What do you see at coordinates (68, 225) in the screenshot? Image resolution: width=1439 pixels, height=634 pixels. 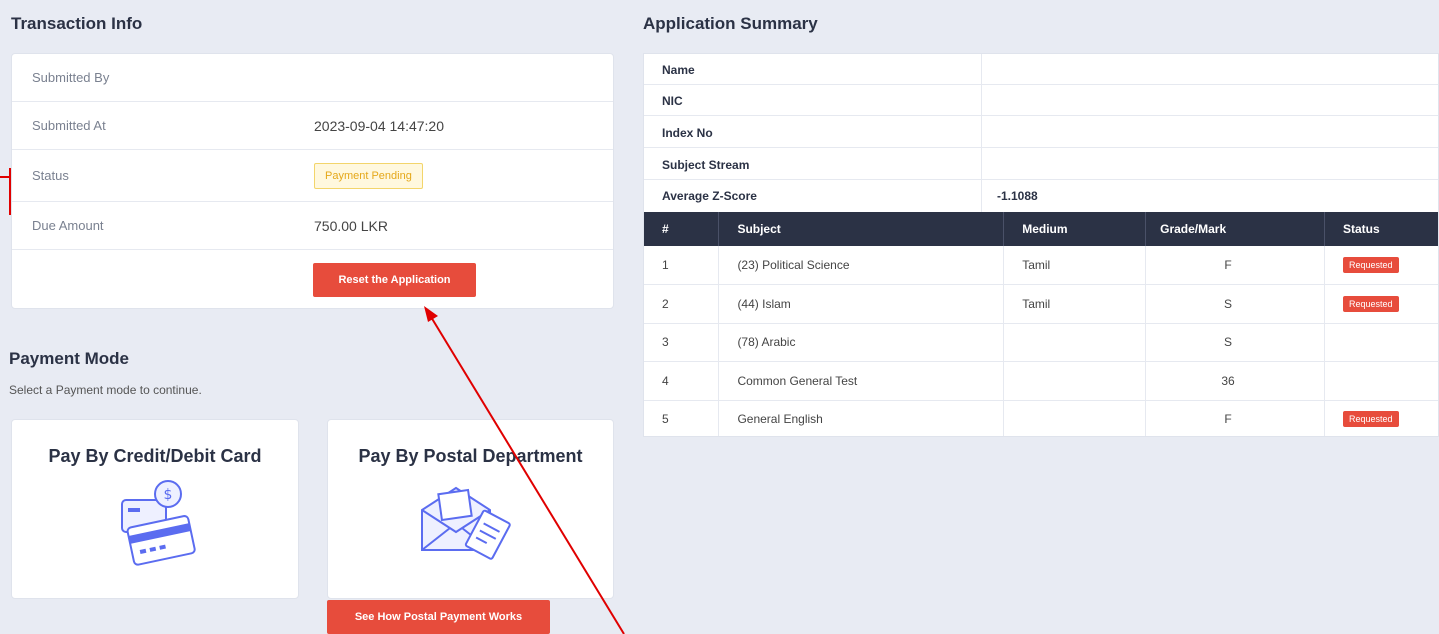 I see `tx-label: Due Amount` at bounding box center [68, 225].